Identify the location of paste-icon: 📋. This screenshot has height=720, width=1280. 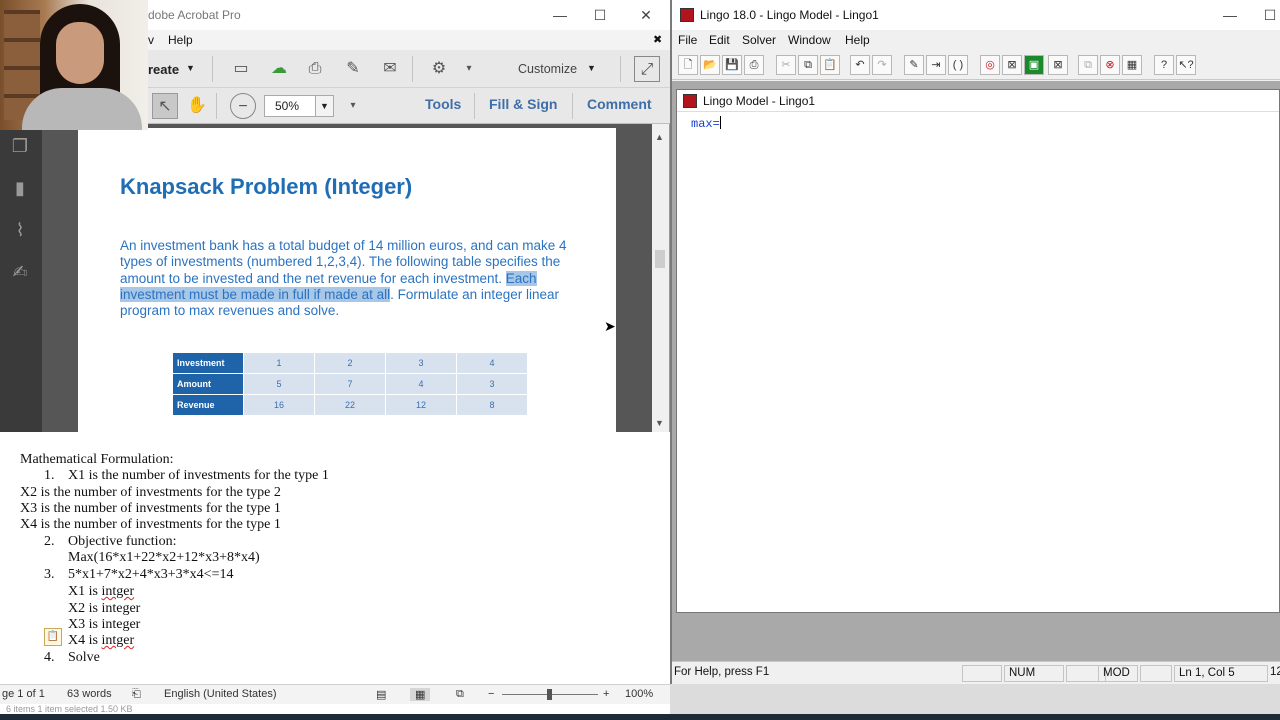
(830, 65).